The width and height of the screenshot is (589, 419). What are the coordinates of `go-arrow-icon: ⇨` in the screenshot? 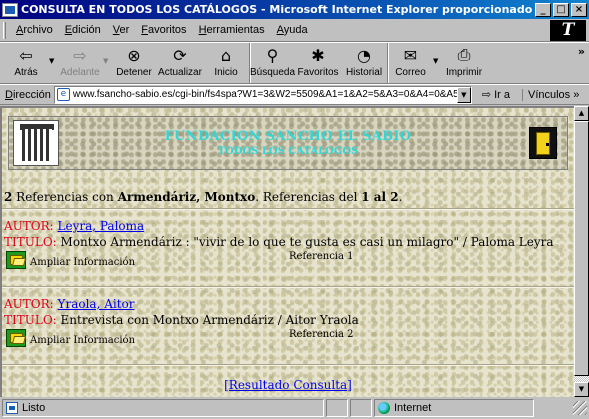 It's located at (486, 95).